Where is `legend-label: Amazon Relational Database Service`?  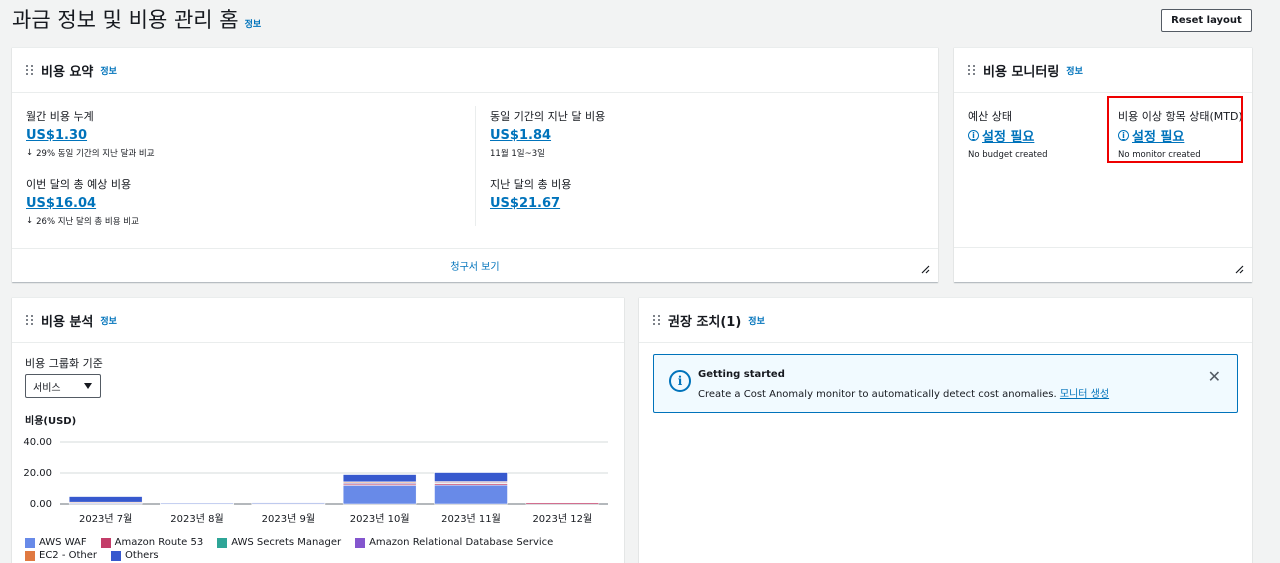
legend-label: Amazon Relational Database Service is located at coordinates (461, 542).